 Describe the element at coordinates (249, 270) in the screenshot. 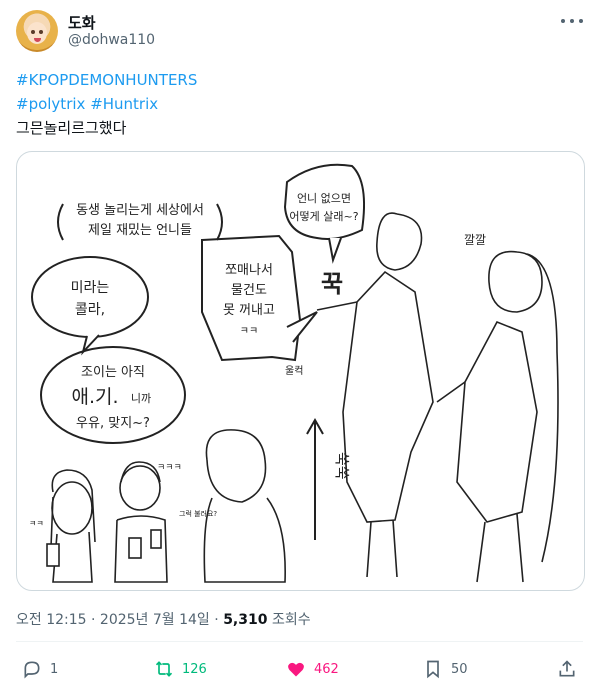

I see `bubble-text: 쪼매나서` at that location.